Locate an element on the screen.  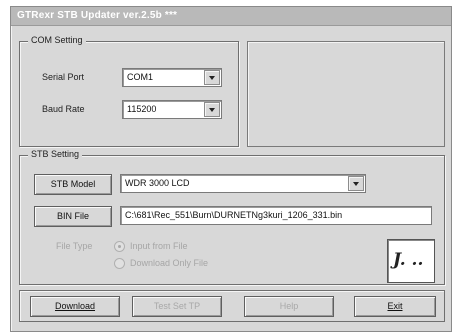
test-button-label: Test Set TP is located at coordinates (177, 306).